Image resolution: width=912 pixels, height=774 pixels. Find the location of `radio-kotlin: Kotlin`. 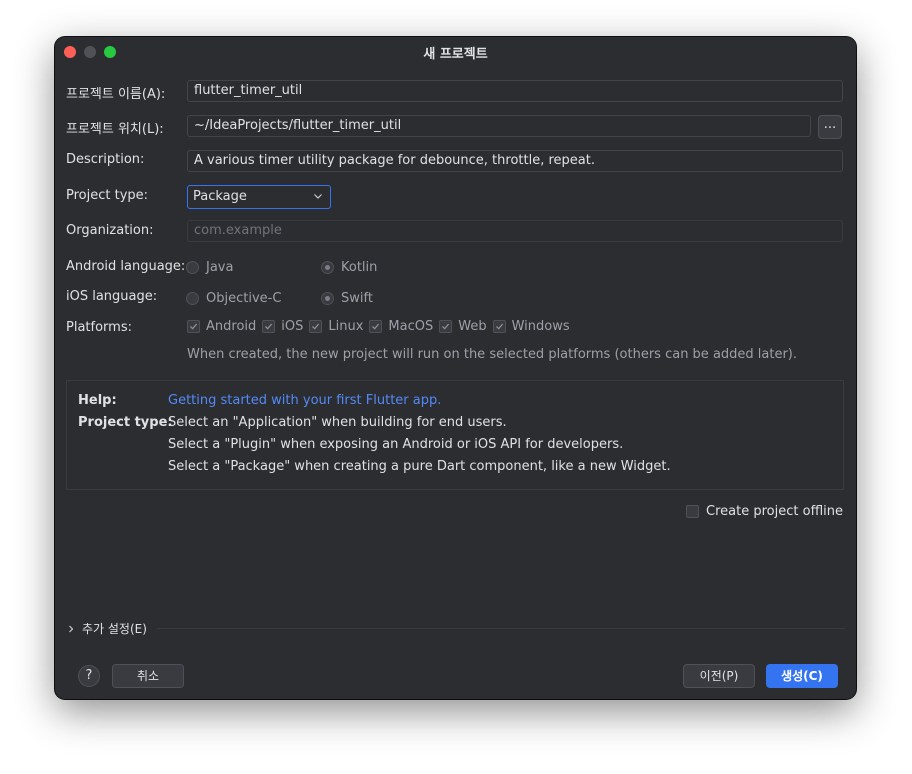

radio-kotlin: Kotlin is located at coordinates (349, 267).